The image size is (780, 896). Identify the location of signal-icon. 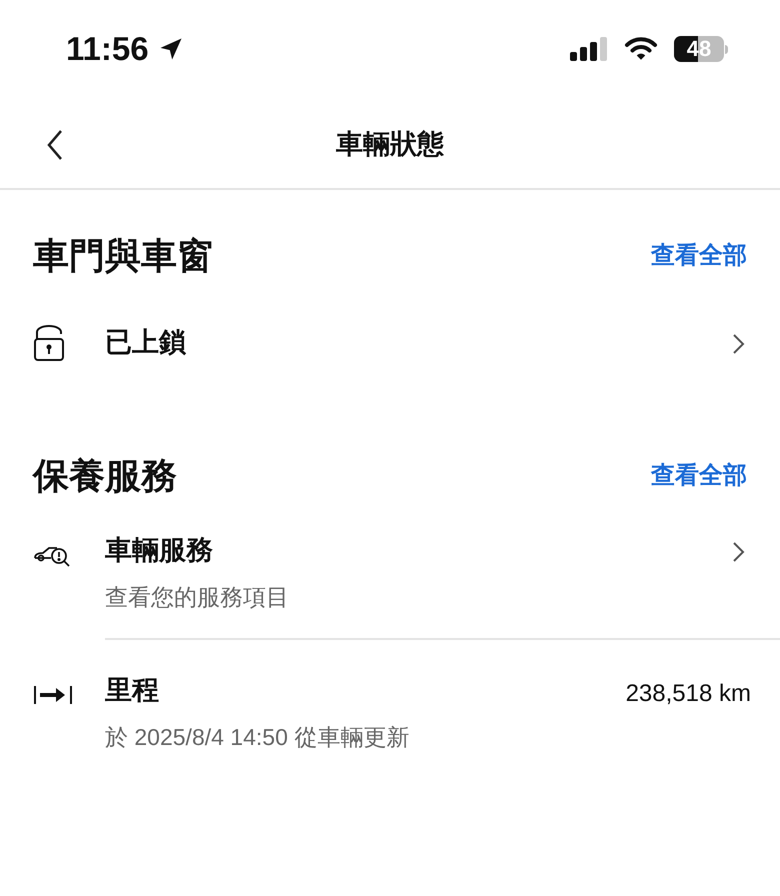
(589, 49).